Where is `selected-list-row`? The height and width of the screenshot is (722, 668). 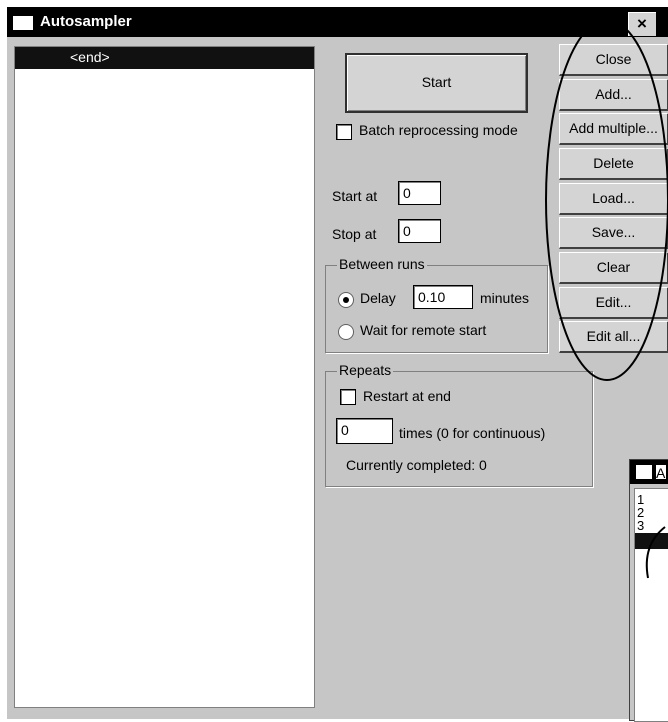 selected-list-row is located at coordinates (651, 541).